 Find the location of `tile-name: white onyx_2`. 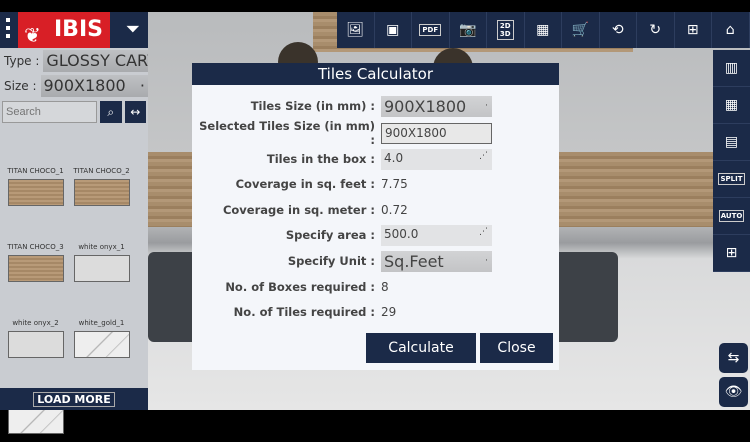

tile-name: white onyx_2 is located at coordinates (35, 323).